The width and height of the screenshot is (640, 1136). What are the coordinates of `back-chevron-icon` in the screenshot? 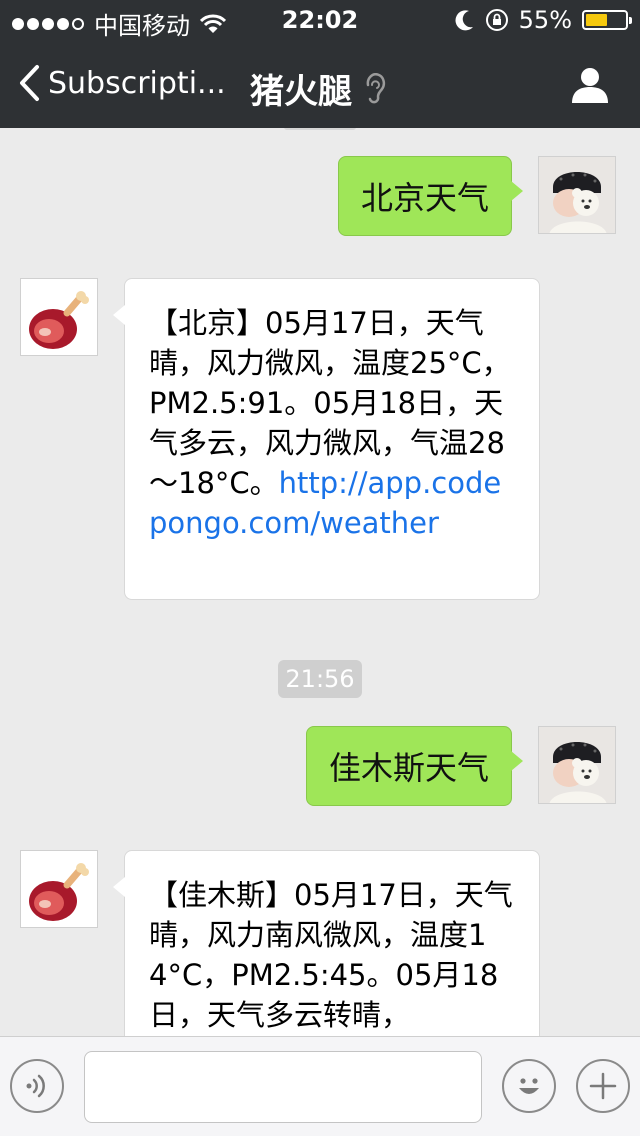 It's located at (29, 83).